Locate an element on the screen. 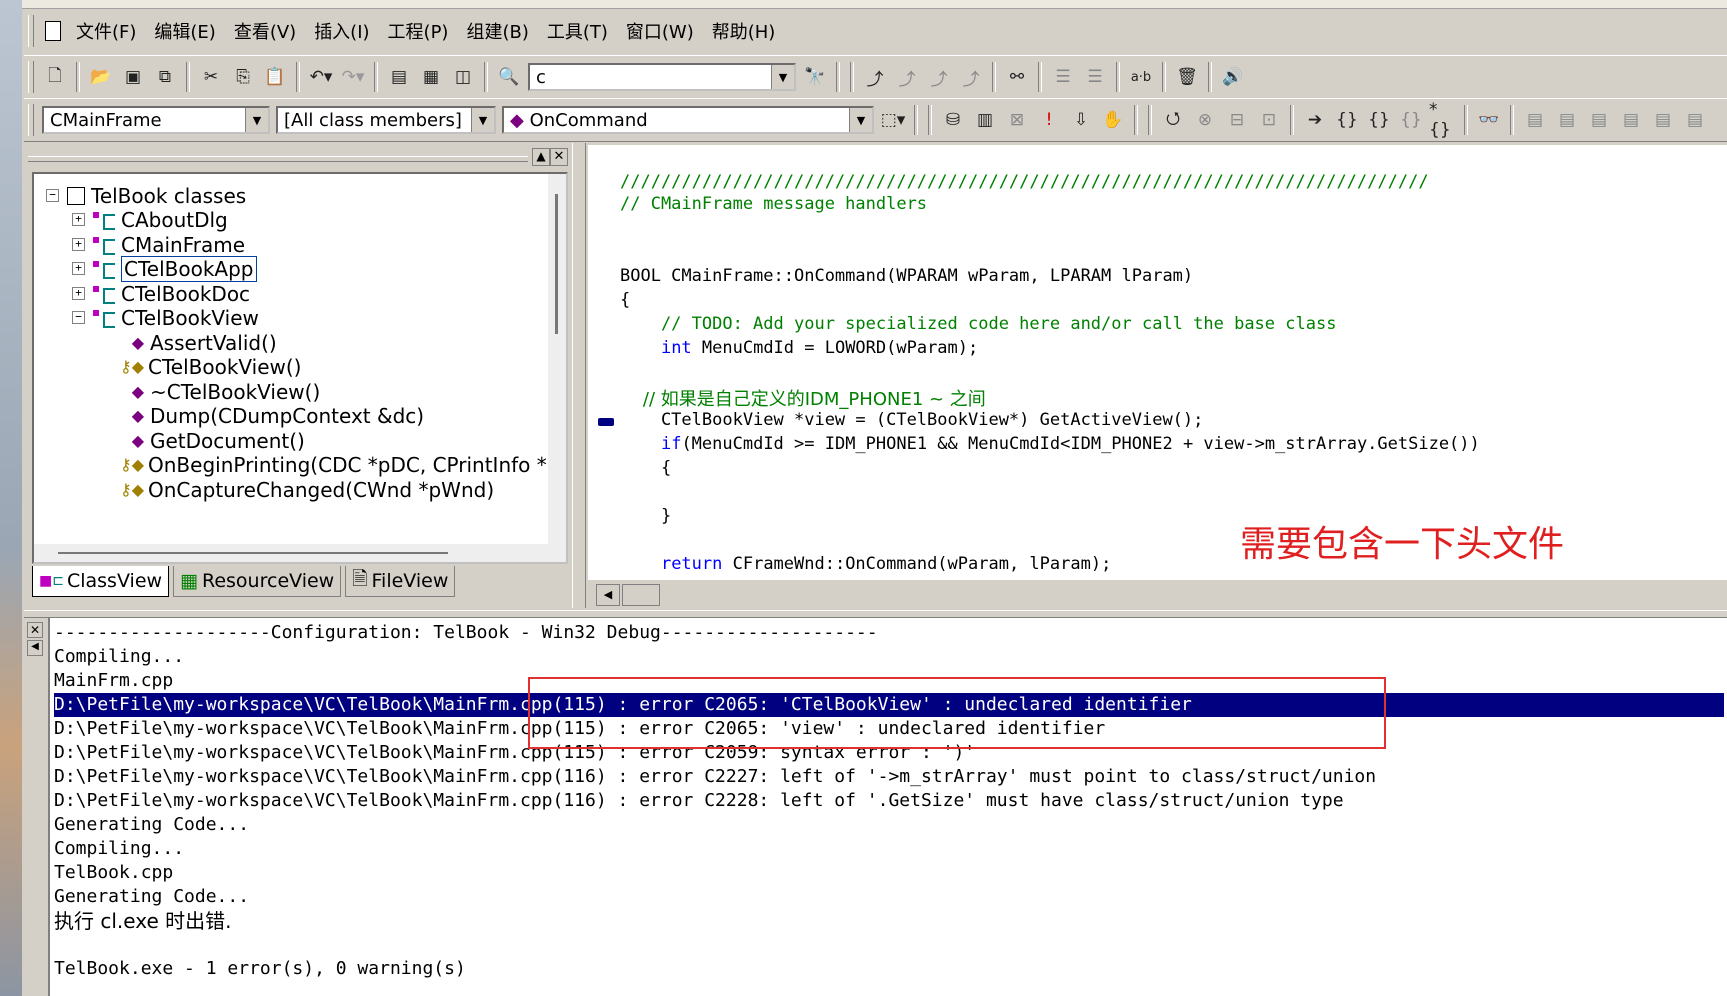 Image resolution: width=1727 pixels, height=996 pixels. memory-window-icon: ▤ is located at coordinates (1631, 120).